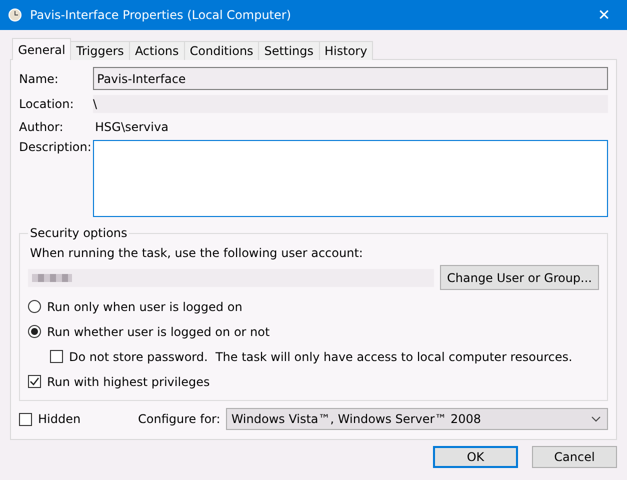 This screenshot has width=627, height=480. I want to click on description-field, so click(350, 178).